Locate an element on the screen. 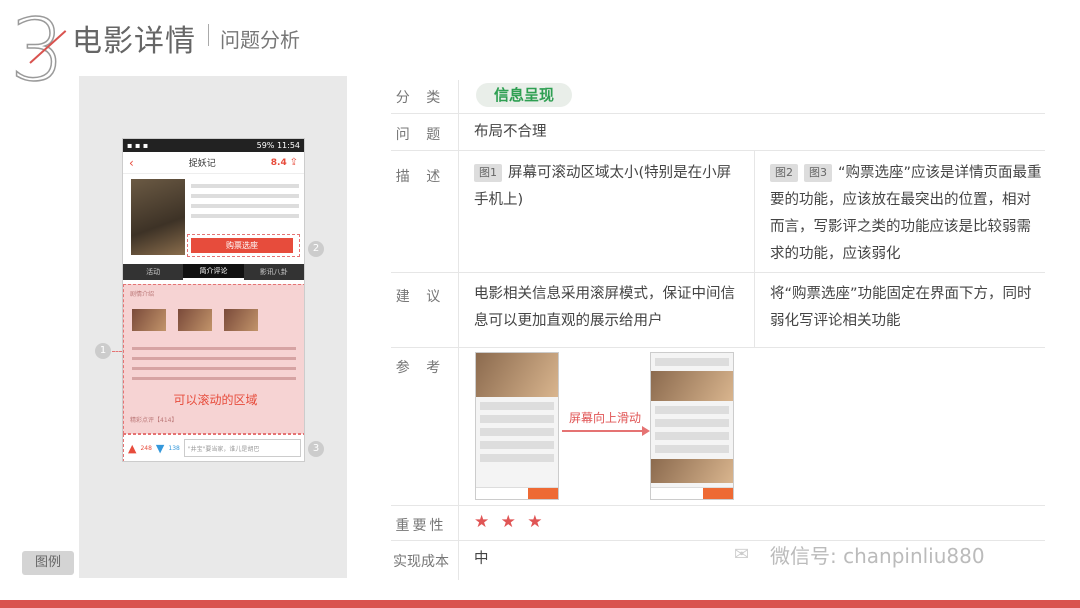 The width and height of the screenshot is (1080, 608). status-time: 11:54 is located at coordinates (288, 145).